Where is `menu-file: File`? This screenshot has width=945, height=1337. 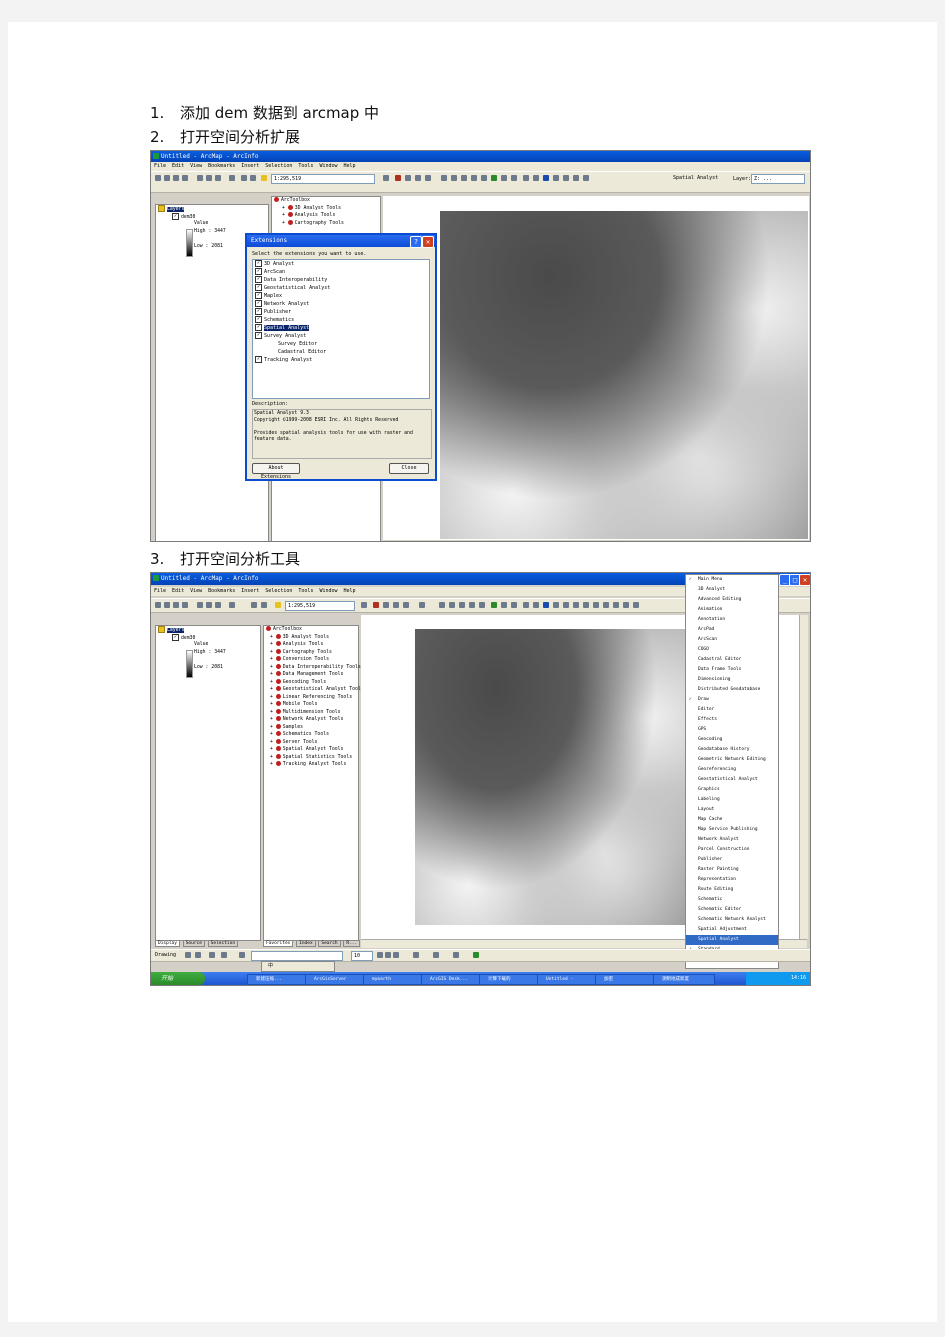 menu-file: File is located at coordinates (160, 591).